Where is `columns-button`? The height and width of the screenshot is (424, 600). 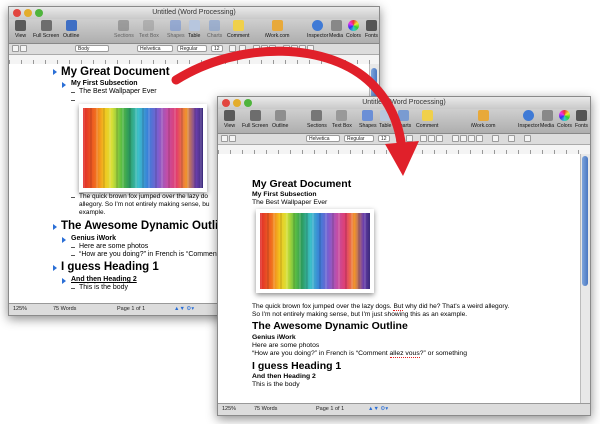 columns-button is located at coordinates (511, 138).